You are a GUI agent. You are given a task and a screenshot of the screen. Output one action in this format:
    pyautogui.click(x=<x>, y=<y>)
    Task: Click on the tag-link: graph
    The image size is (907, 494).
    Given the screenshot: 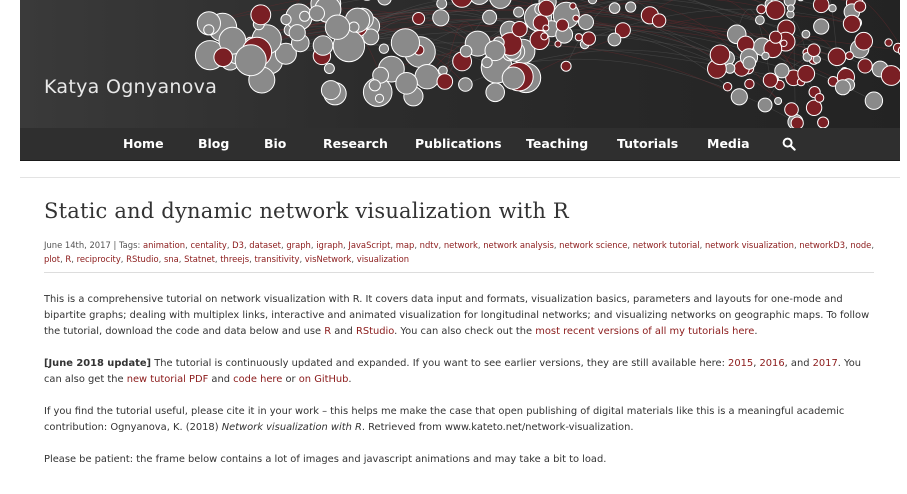 What is the action you would take?
    pyautogui.click(x=298, y=245)
    